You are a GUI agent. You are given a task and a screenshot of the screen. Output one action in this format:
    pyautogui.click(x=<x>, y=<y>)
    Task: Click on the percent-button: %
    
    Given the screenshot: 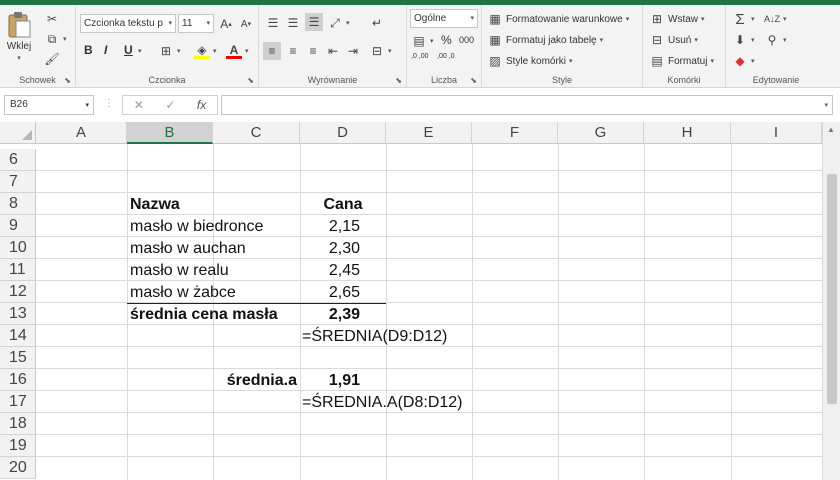 What is the action you would take?
    pyautogui.click(x=446, y=40)
    